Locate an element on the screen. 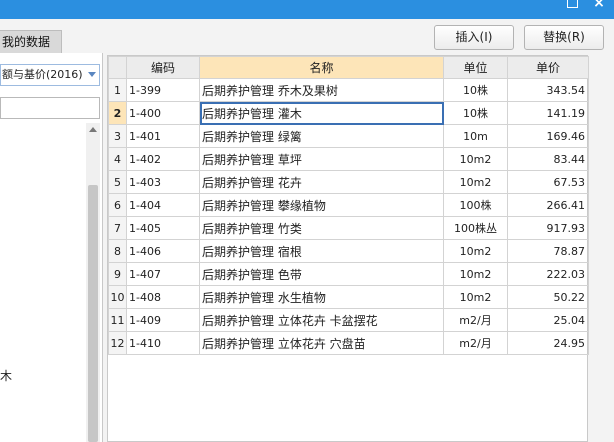 The image size is (614, 442). table-row: 5 1-403 后期养护管理 花卉 10m2 67.53 is located at coordinates (348, 182).